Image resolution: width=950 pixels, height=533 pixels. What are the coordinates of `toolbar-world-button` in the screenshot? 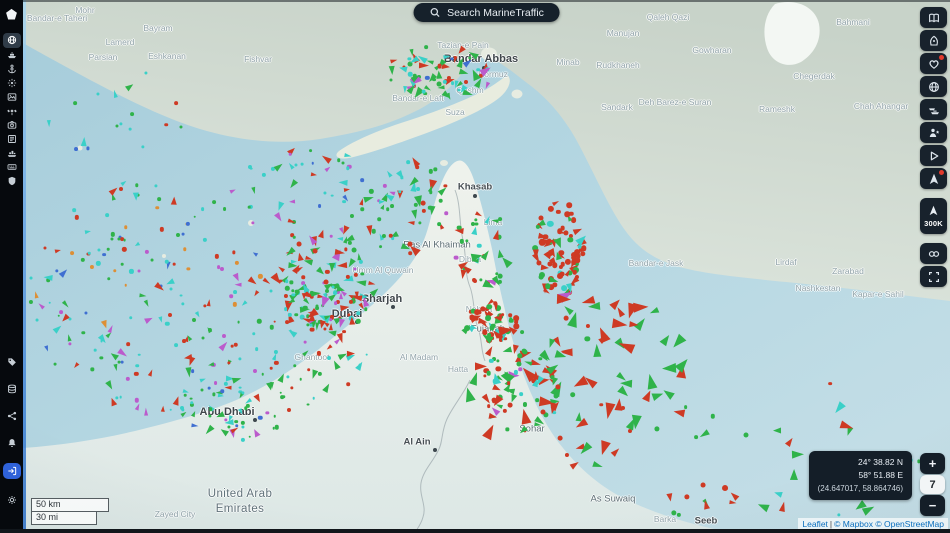 It's located at (933, 86).